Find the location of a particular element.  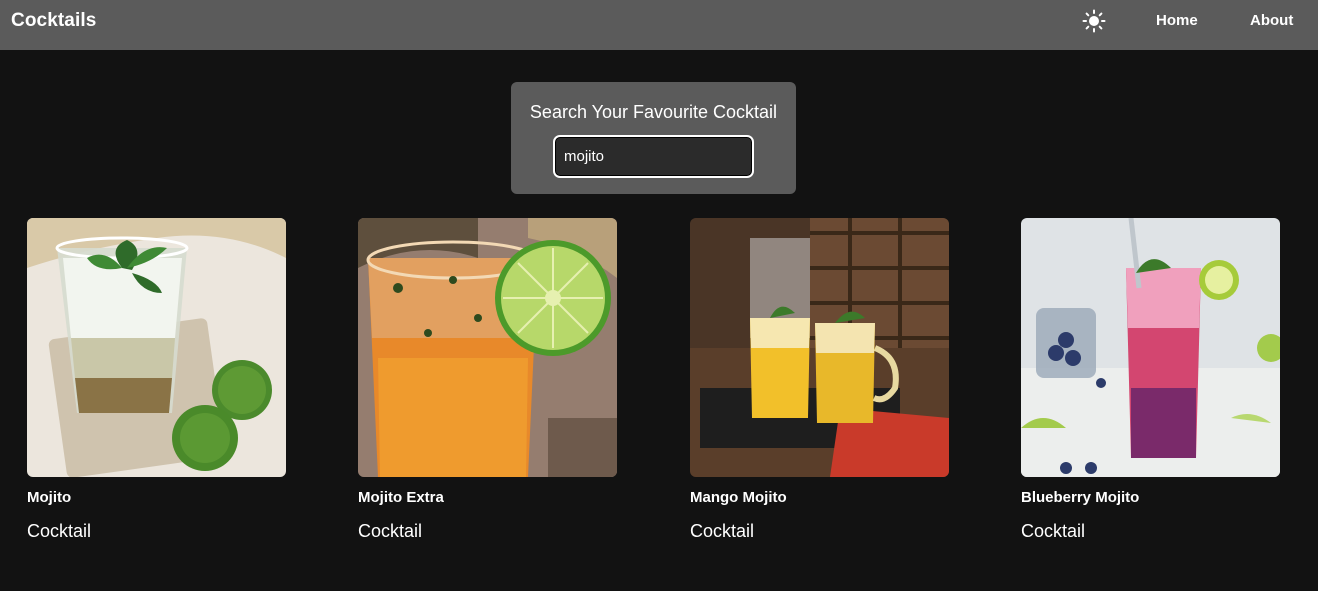

cocktail-card: Mojito Cocktail is located at coordinates (156, 379).